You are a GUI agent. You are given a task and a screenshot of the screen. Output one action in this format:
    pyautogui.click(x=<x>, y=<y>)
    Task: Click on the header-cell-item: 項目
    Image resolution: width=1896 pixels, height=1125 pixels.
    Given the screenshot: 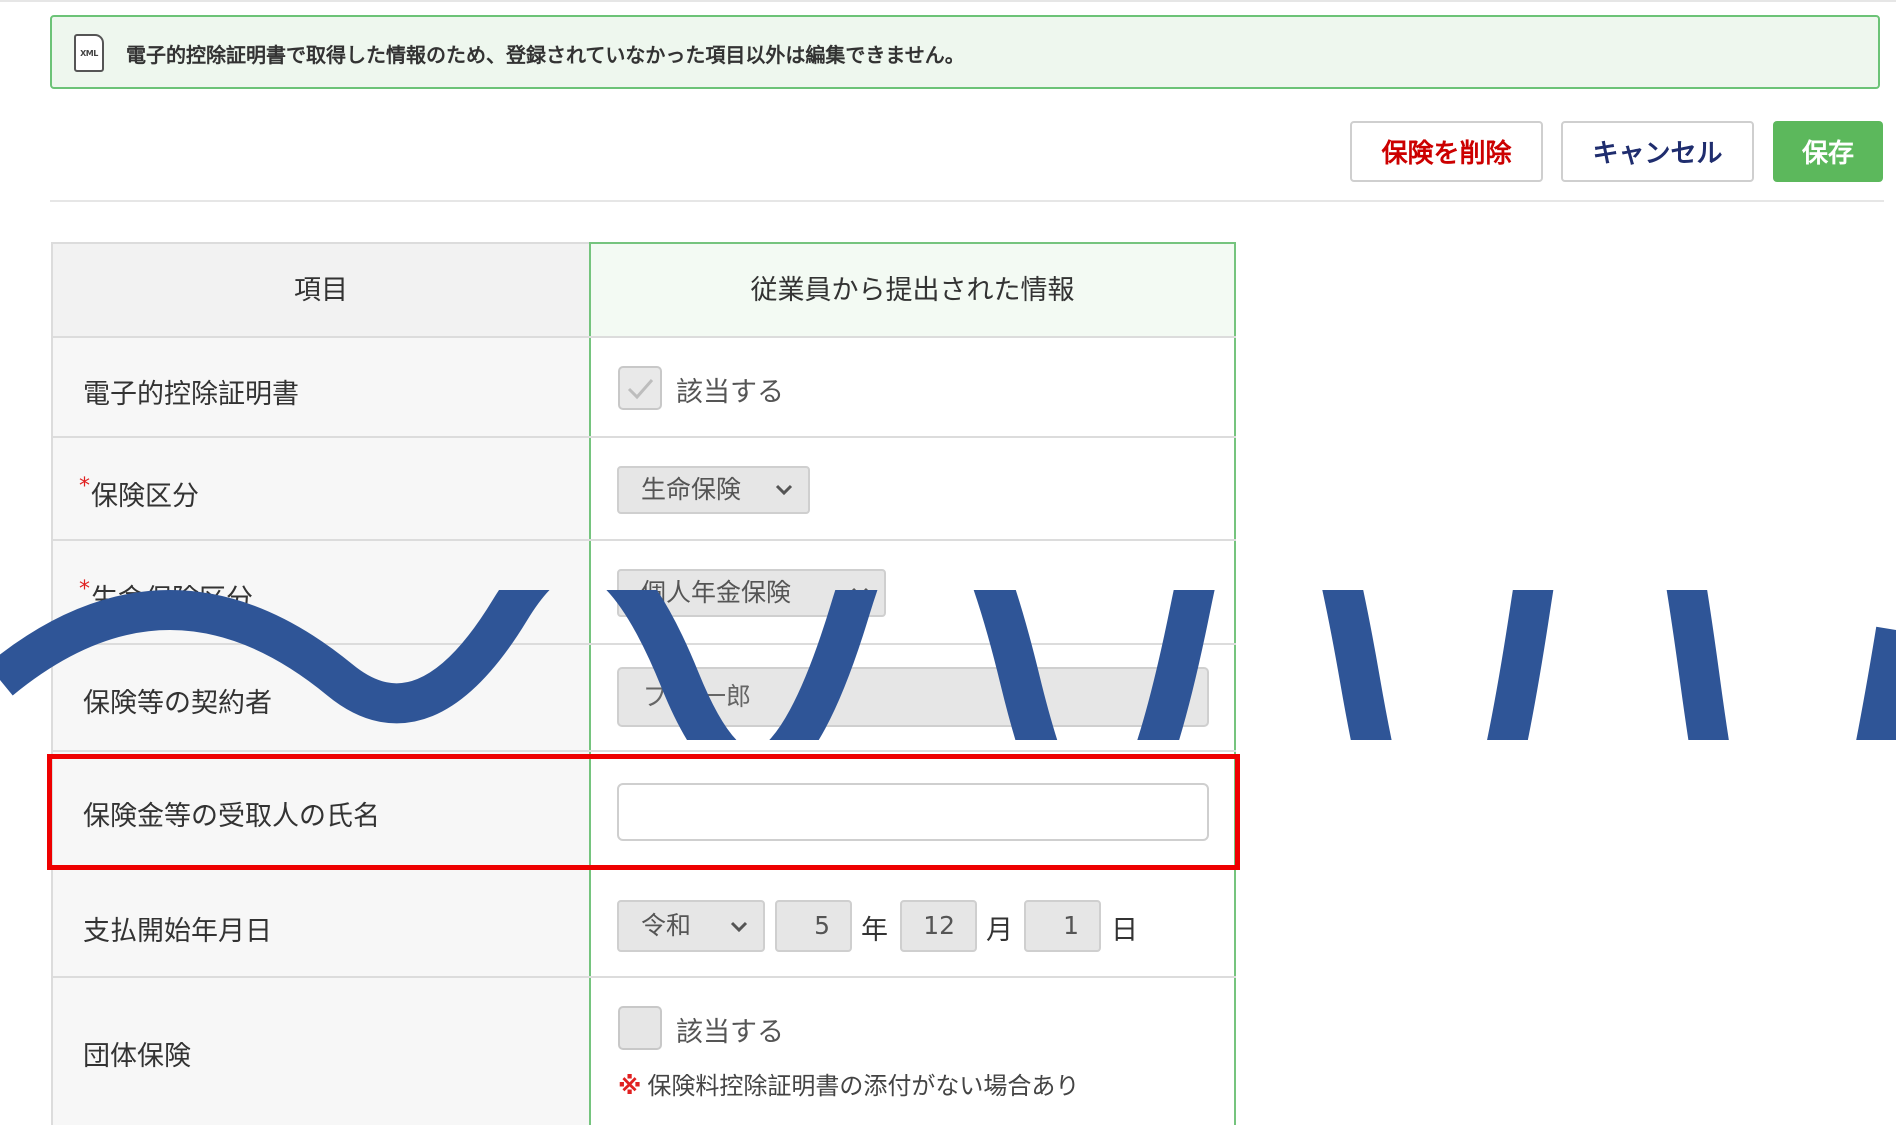 What is the action you would take?
    pyautogui.click(x=320, y=289)
    